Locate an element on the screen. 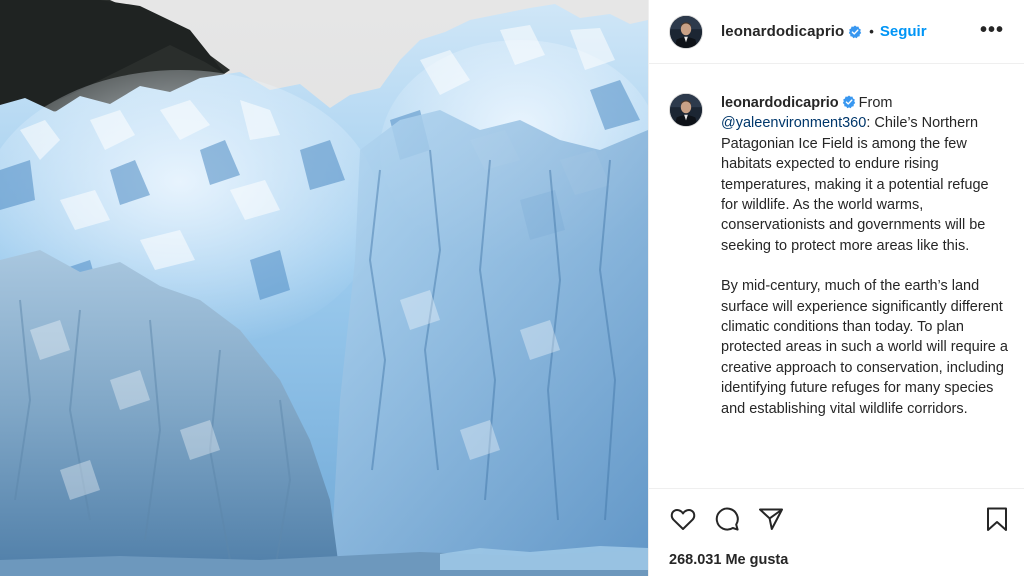  heart-icon is located at coordinates (683, 519).